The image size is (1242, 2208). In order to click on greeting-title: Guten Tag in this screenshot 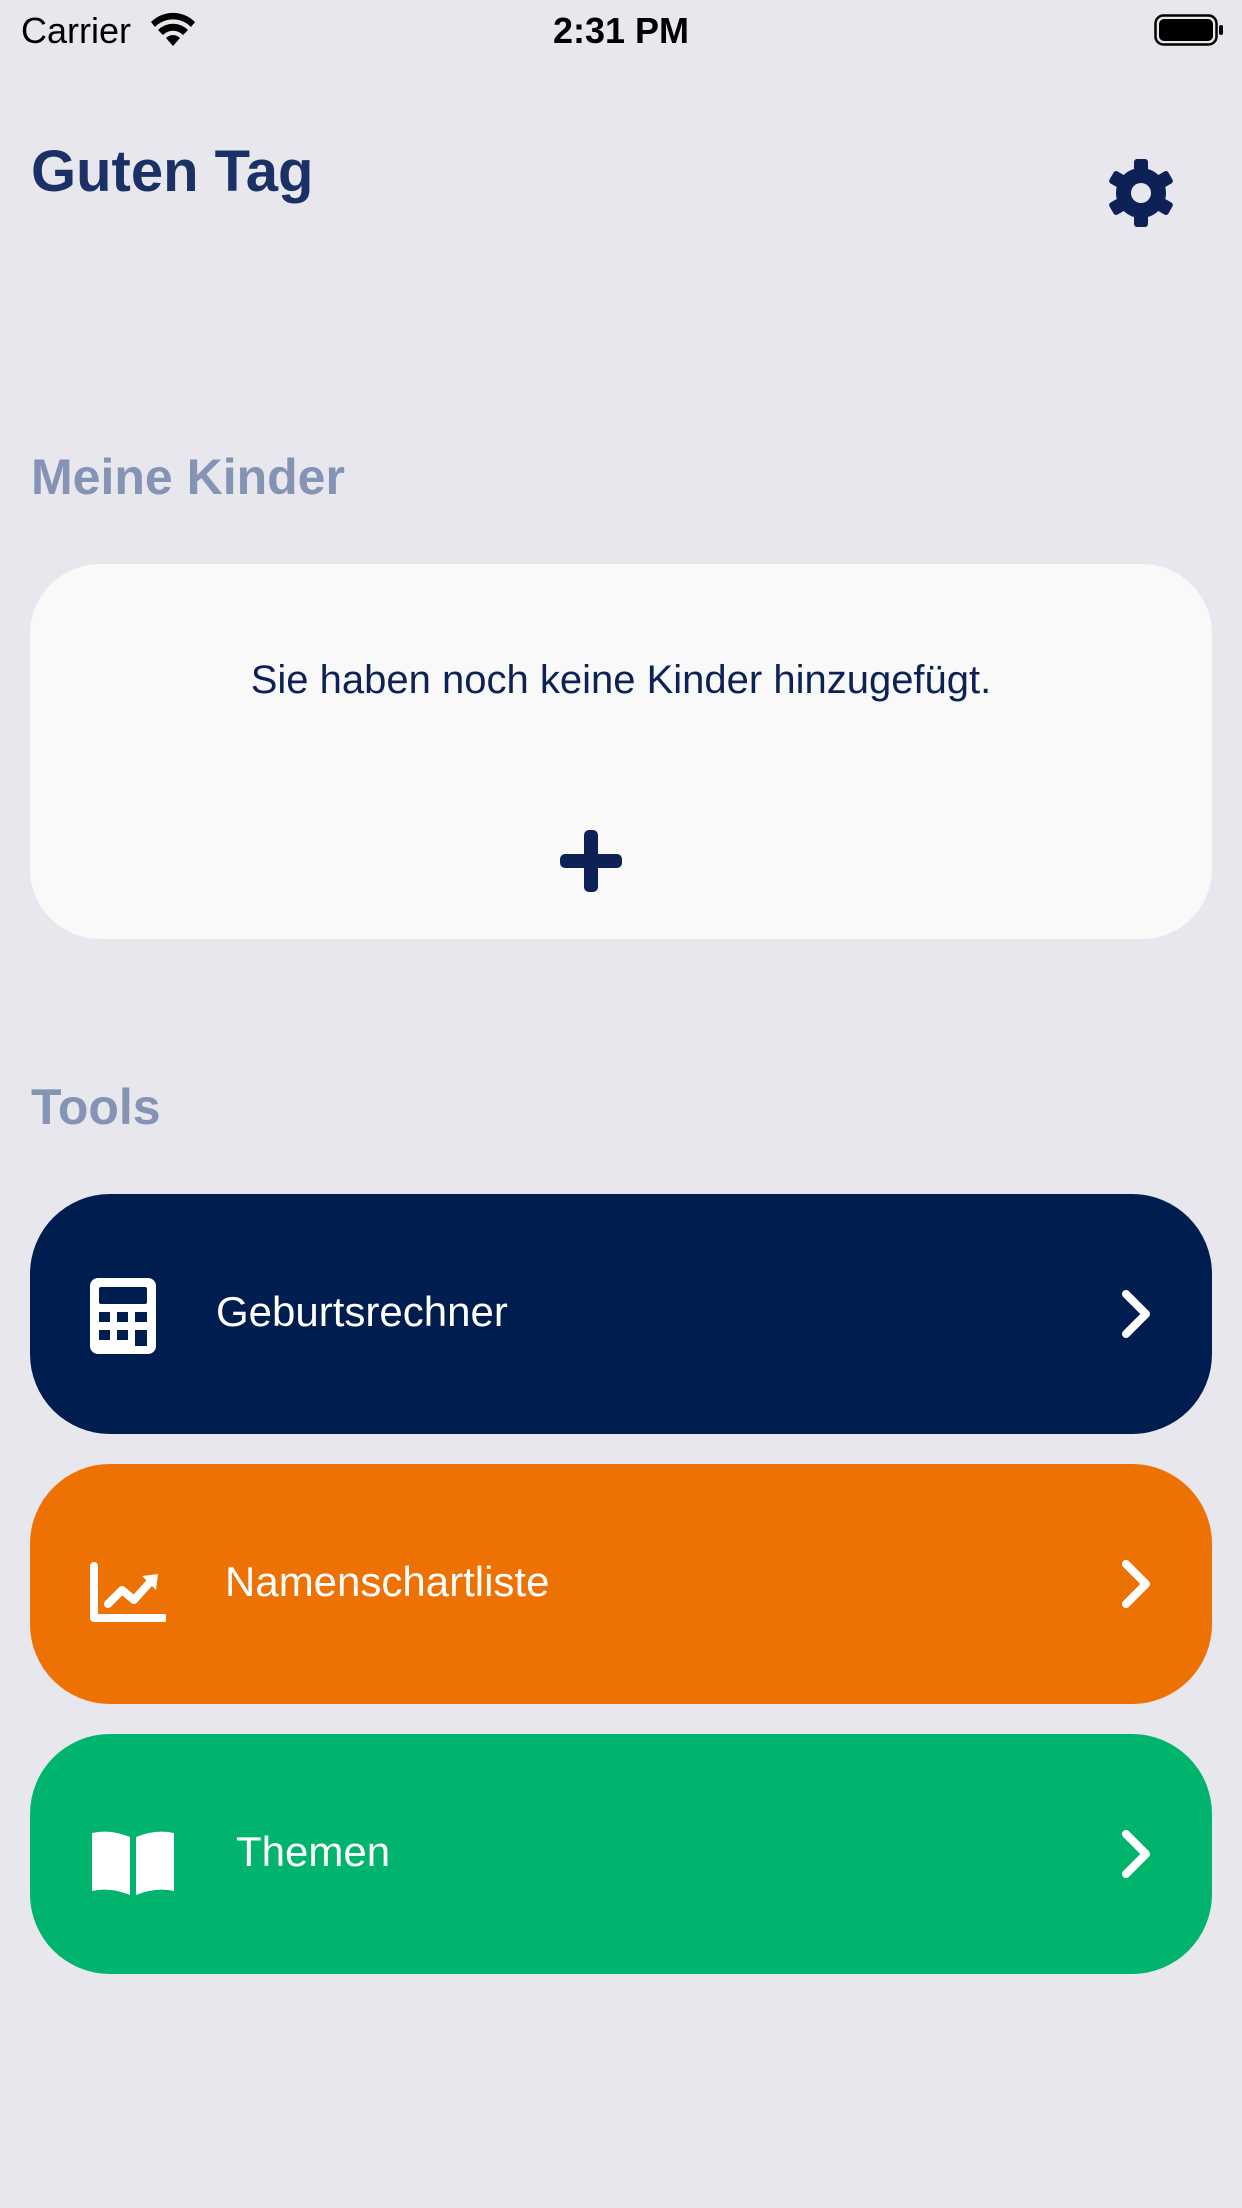, I will do `click(172, 171)`.